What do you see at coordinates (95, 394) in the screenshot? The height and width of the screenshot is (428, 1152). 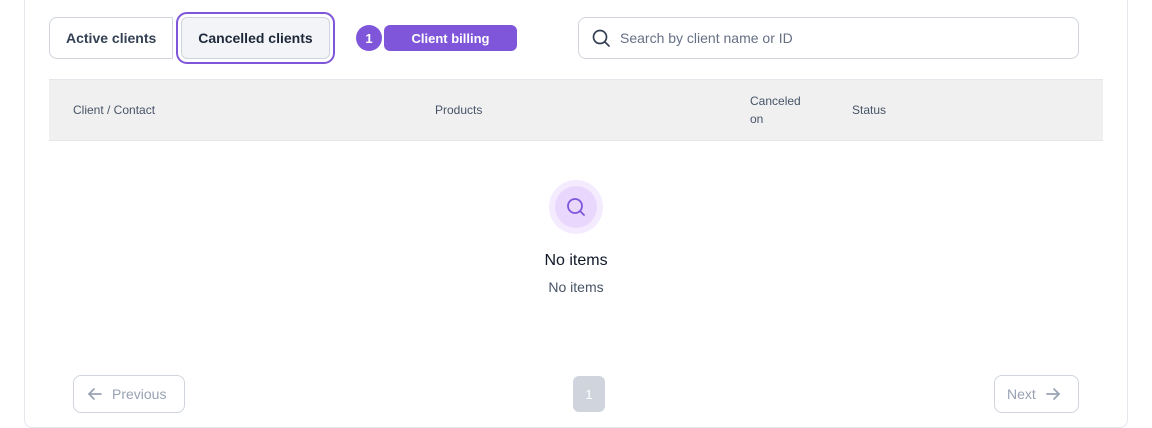 I see `arrow-left-icon` at bounding box center [95, 394].